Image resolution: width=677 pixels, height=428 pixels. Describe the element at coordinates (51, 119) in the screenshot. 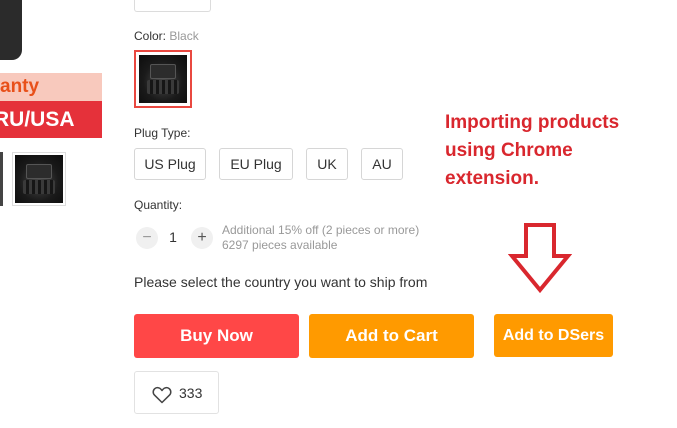

I see `promo-banner-line2: RU/USA` at that location.